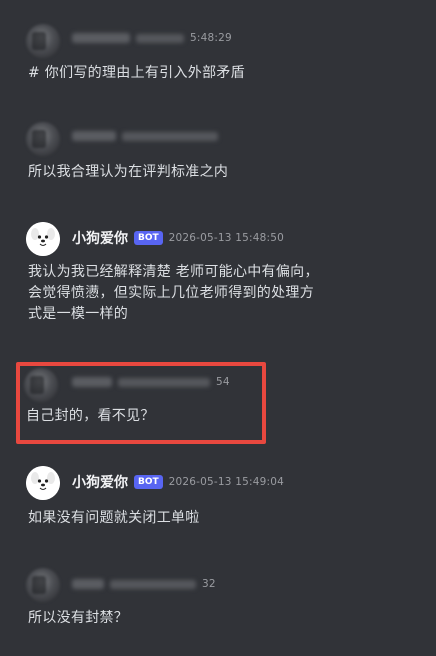 The image size is (436, 656). Describe the element at coordinates (128, 172) in the screenshot. I see `message-text: 所以我合理认为在评判标准之内` at that location.